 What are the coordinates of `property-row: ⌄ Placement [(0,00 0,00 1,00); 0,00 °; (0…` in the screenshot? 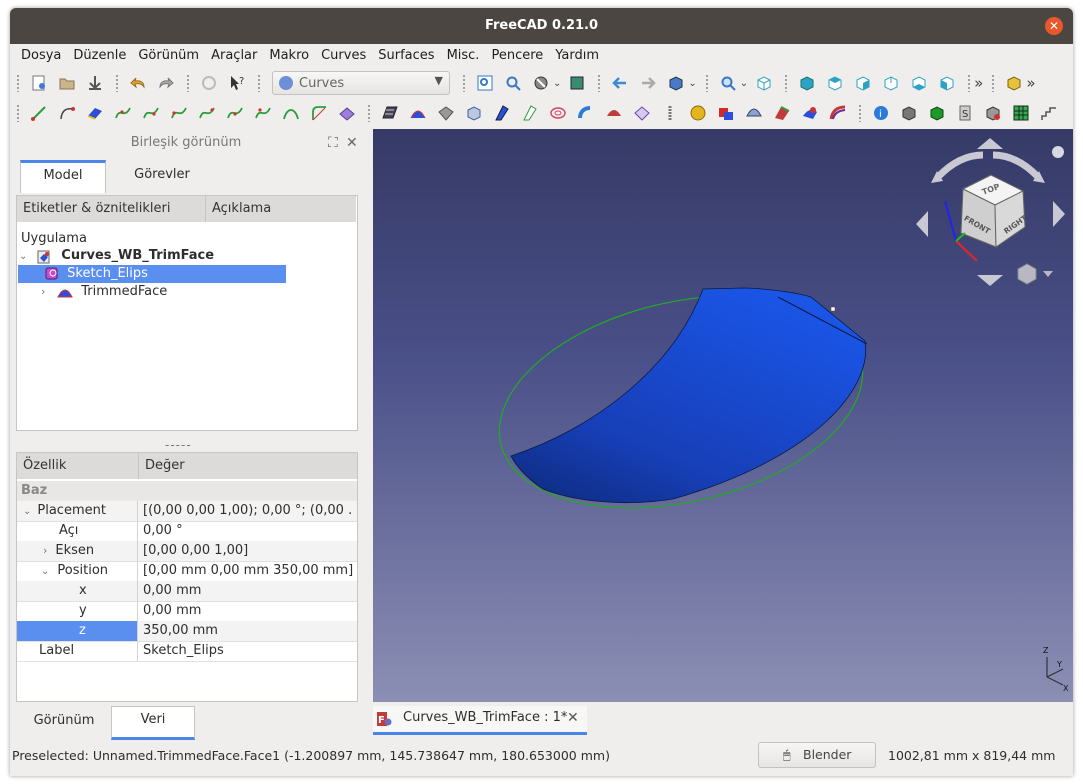 It's located at (187, 511).